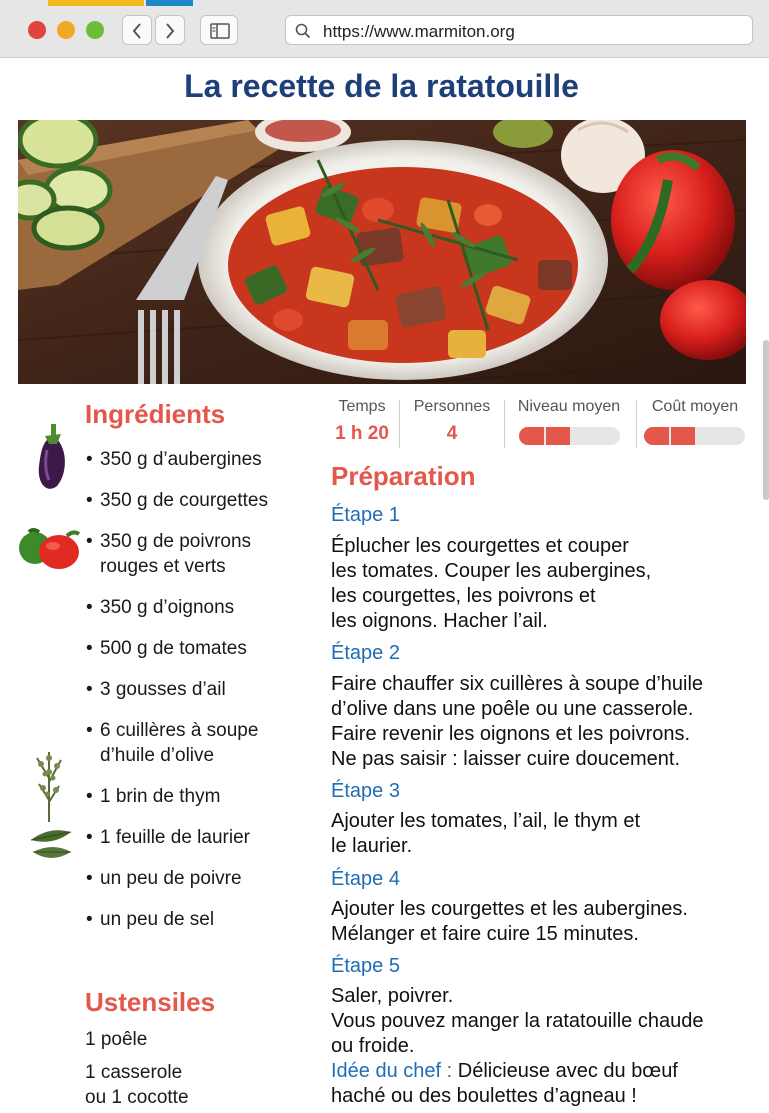 Image resolution: width=769 pixels, height=1113 pixels. Describe the element at coordinates (95, 30) in the screenshot. I see `zoom-window-button` at that location.